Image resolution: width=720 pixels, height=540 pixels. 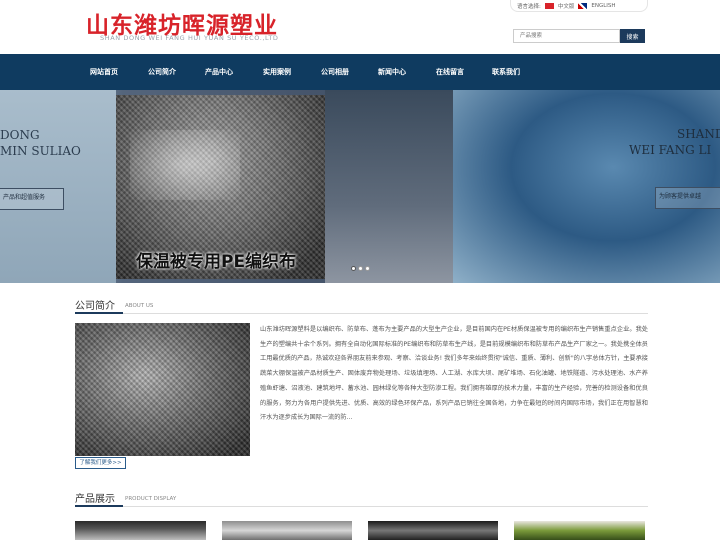 What do you see at coordinates (529, 6) in the screenshot?
I see `language-label: 语言选择:` at bounding box center [529, 6].